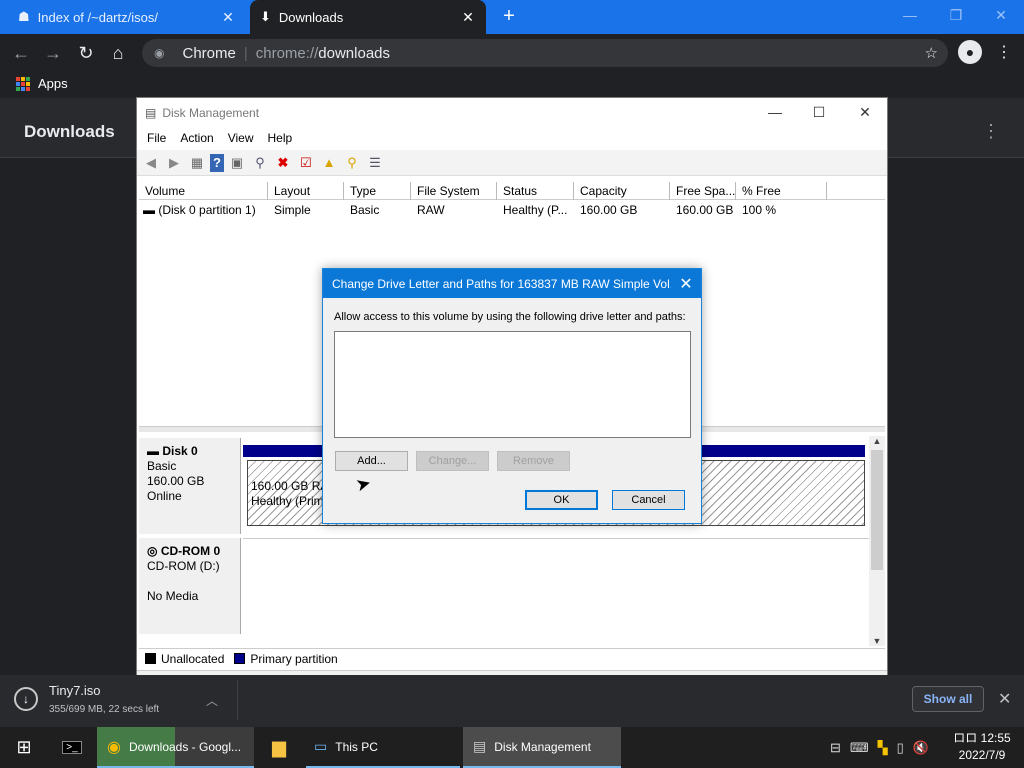  Describe the element at coordinates (207, 210) in the screenshot. I see `volume-name: (Disk 0 partition 1)` at that location.